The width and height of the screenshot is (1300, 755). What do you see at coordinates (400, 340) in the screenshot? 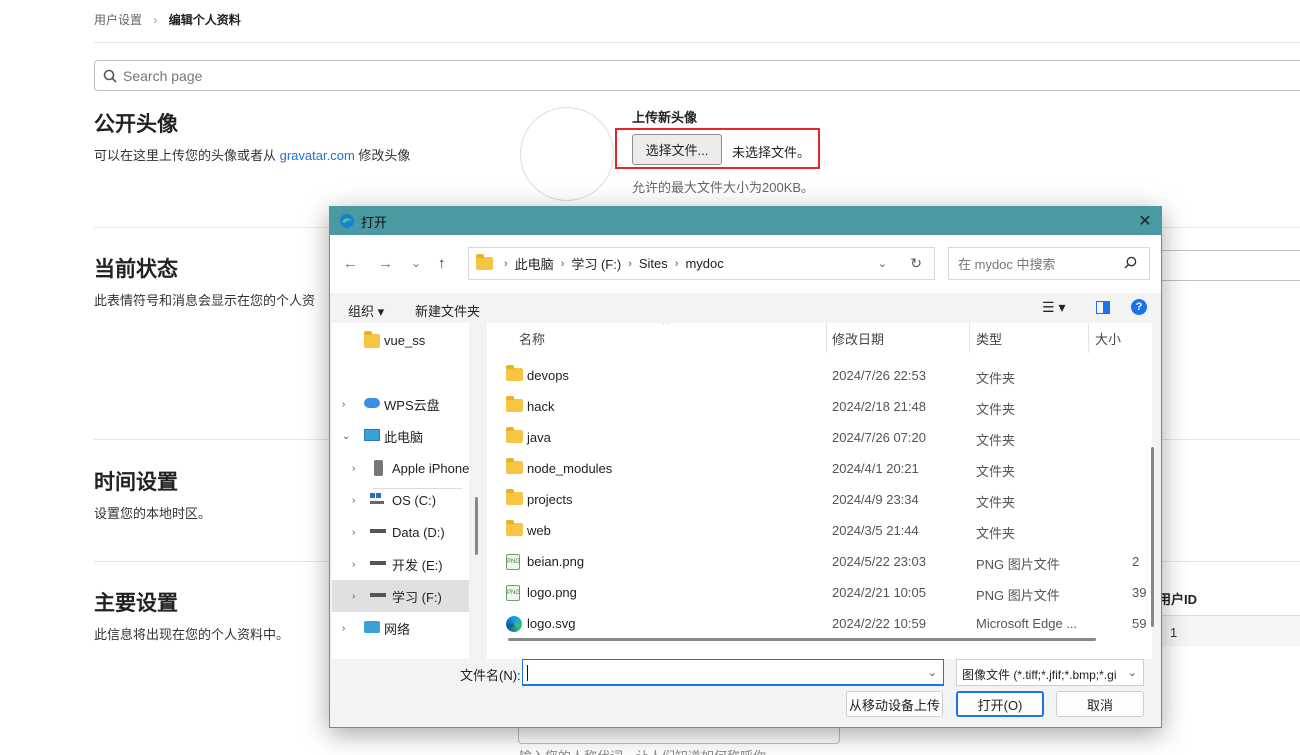
I see `nav-item-vue-ss: vue_ss` at bounding box center [400, 340].